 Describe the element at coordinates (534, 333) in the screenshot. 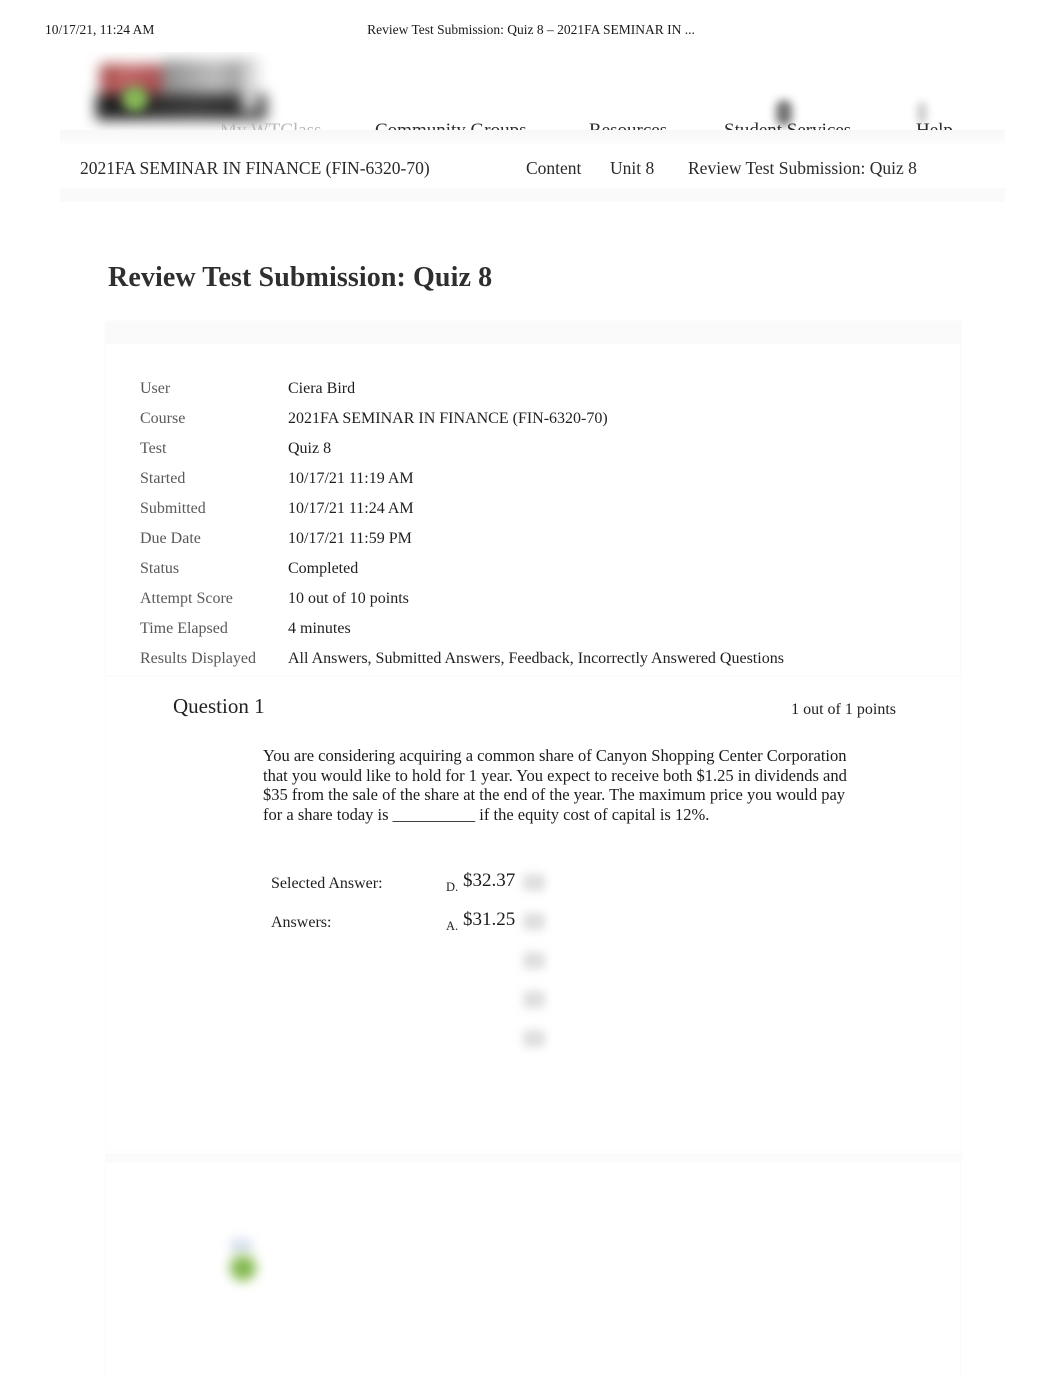

I see `card-top-strip` at that location.